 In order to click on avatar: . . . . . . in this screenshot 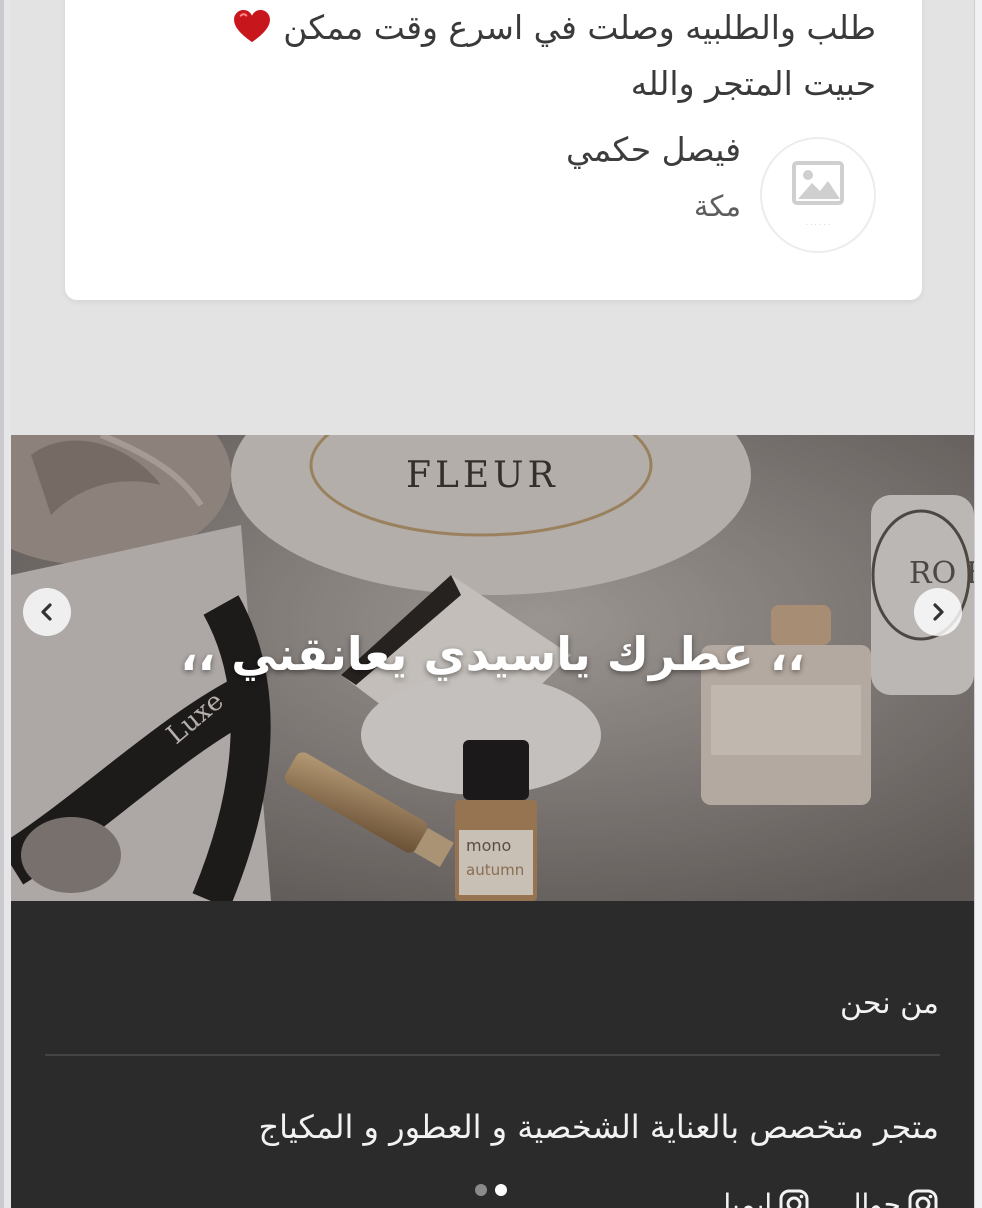, I will do `click(818, 195)`.